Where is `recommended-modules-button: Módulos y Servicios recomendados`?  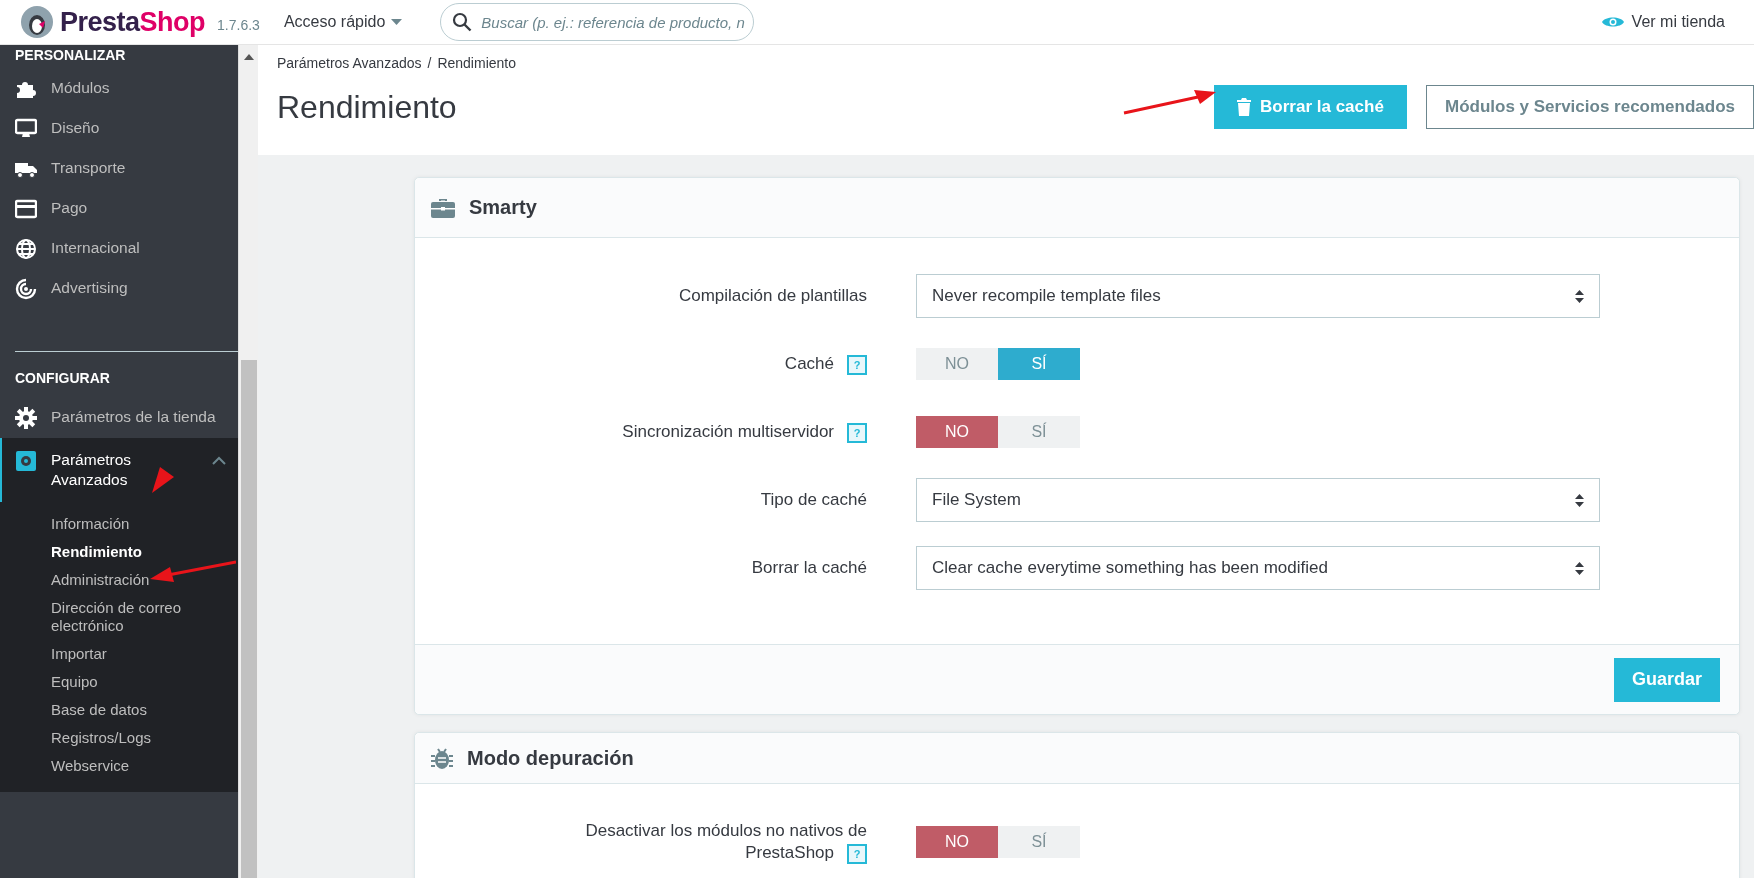 recommended-modules-button: Módulos y Servicios recomendados is located at coordinates (1589, 107).